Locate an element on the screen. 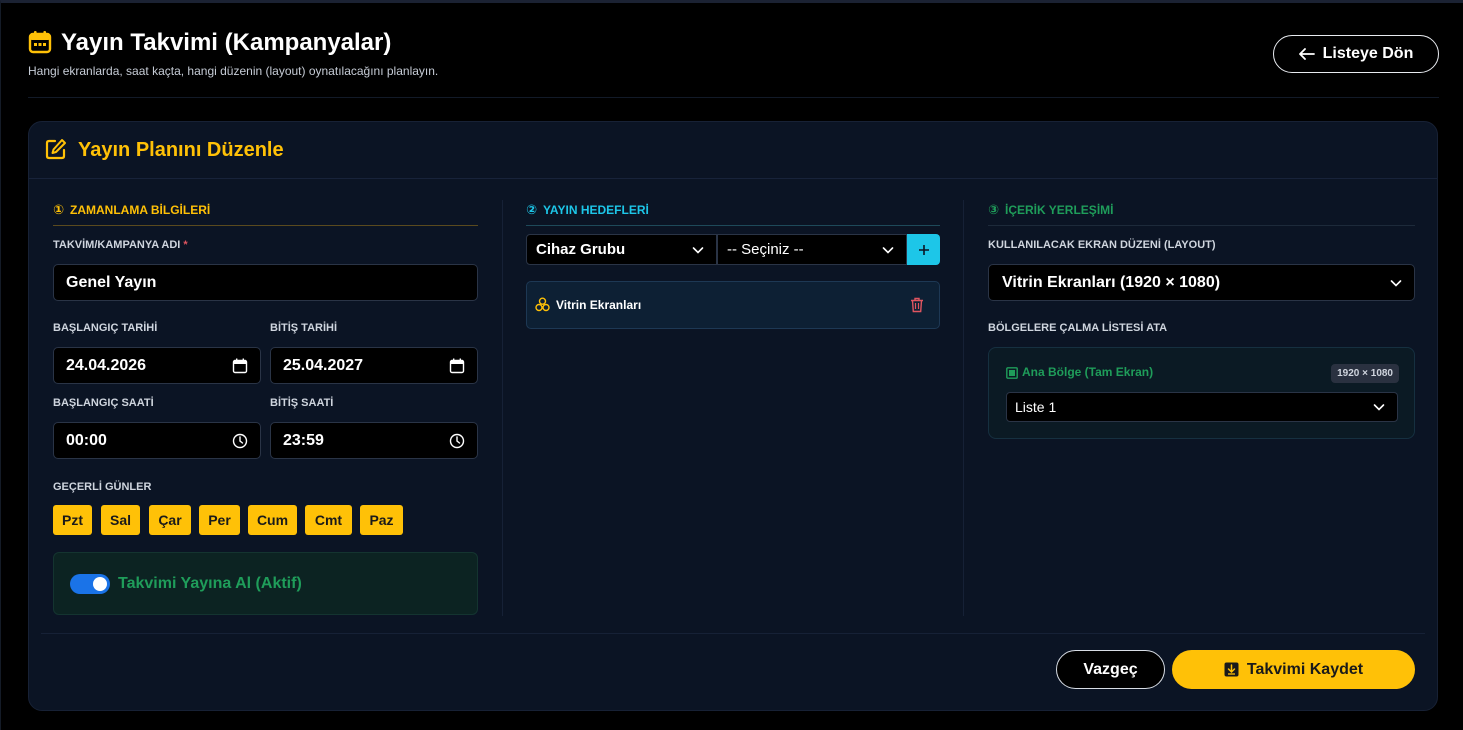 The image size is (1463, 730). layout-select: Vitrin Ekranları (1920 × 1080) is located at coordinates (1201, 282).